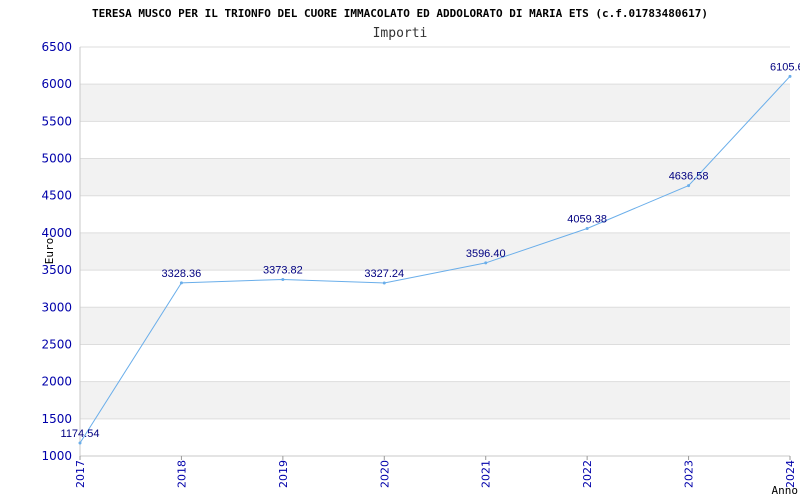 This screenshot has width=800, height=500. What do you see at coordinates (283, 270) in the screenshot?
I see `data-label: 3373.82` at bounding box center [283, 270].